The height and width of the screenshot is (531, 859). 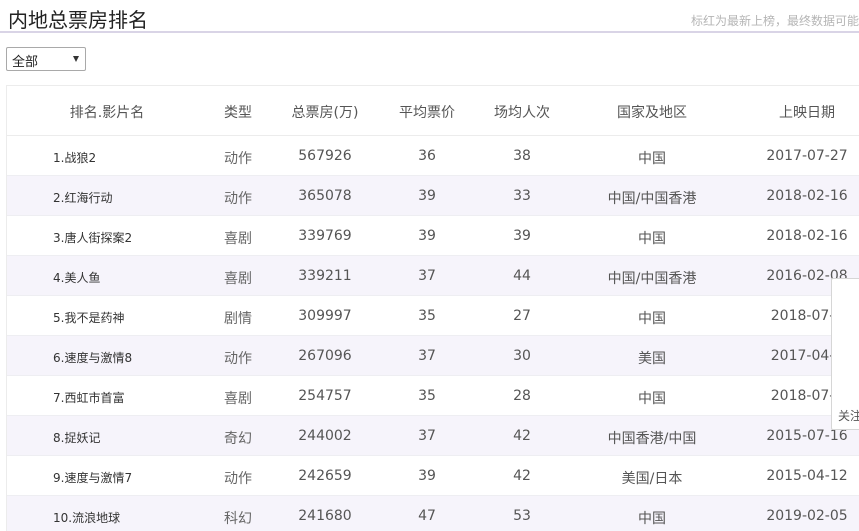 What do you see at coordinates (429, 16) in the screenshot?
I see `page-header: 内地总票房排名 标红为最新上榜，最终数据可能` at bounding box center [429, 16].